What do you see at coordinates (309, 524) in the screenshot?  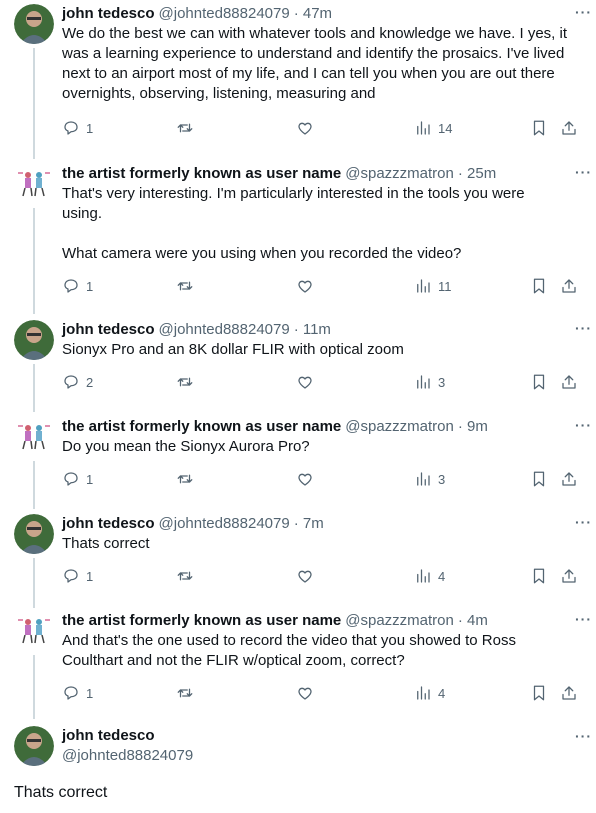 I see `timestamp: · 7m` at bounding box center [309, 524].